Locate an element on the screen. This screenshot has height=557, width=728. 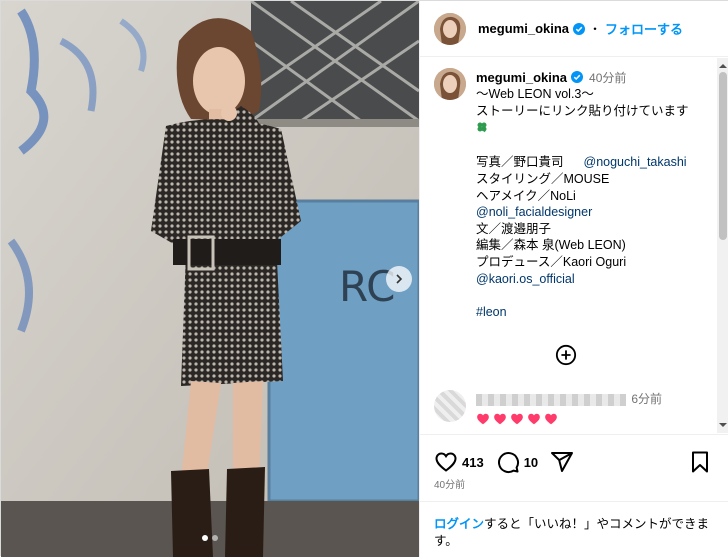
commenter-avatar-blurred is located at coordinates (450, 406).